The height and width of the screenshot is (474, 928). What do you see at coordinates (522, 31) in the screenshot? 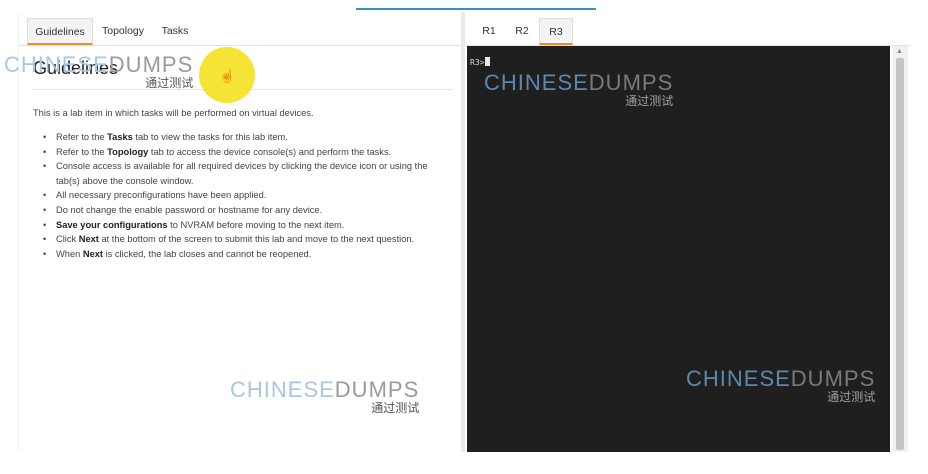
I see `tab-r2: R2` at bounding box center [522, 31].